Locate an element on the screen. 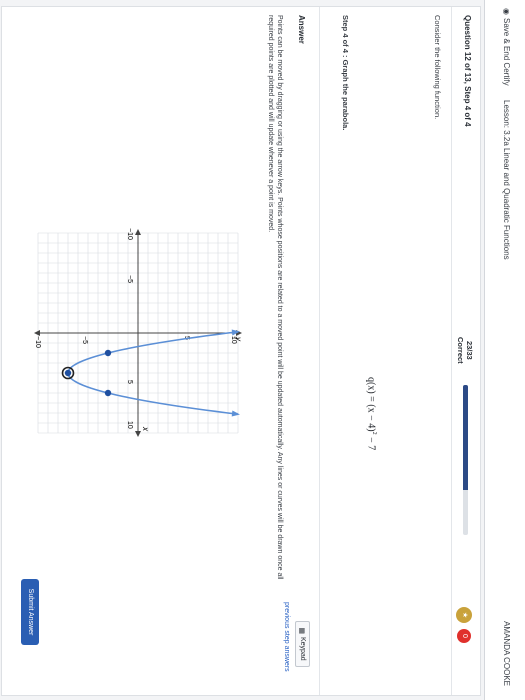 This screenshot has width=525, height=700. progress-bar is located at coordinates (465, 460).